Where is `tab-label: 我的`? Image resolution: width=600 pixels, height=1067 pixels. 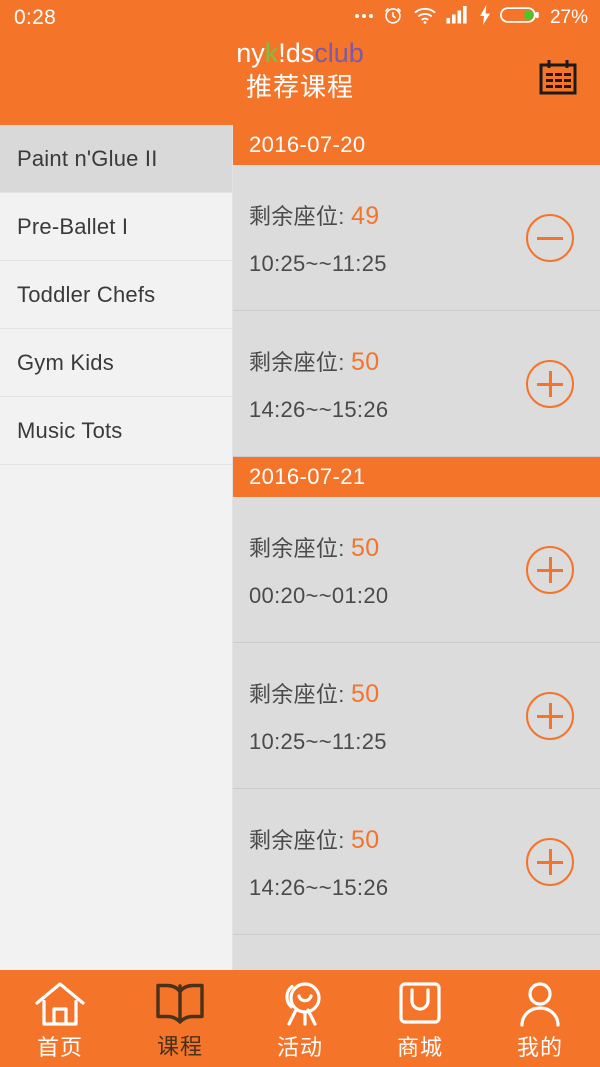
tab-label: 我的 is located at coordinates (539, 1047).